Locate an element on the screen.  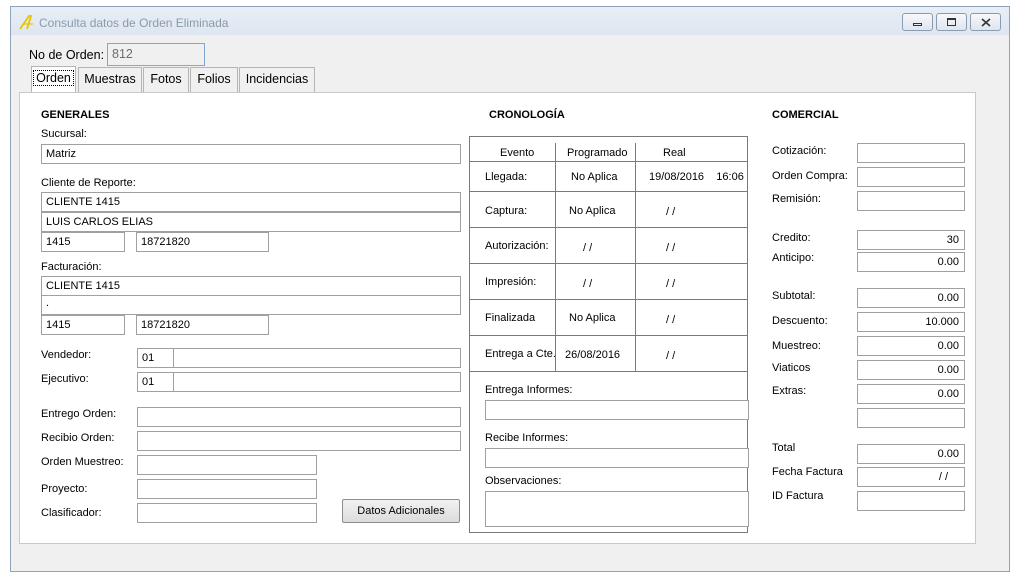
sucursal-field: Matriz is located at coordinates (251, 154).